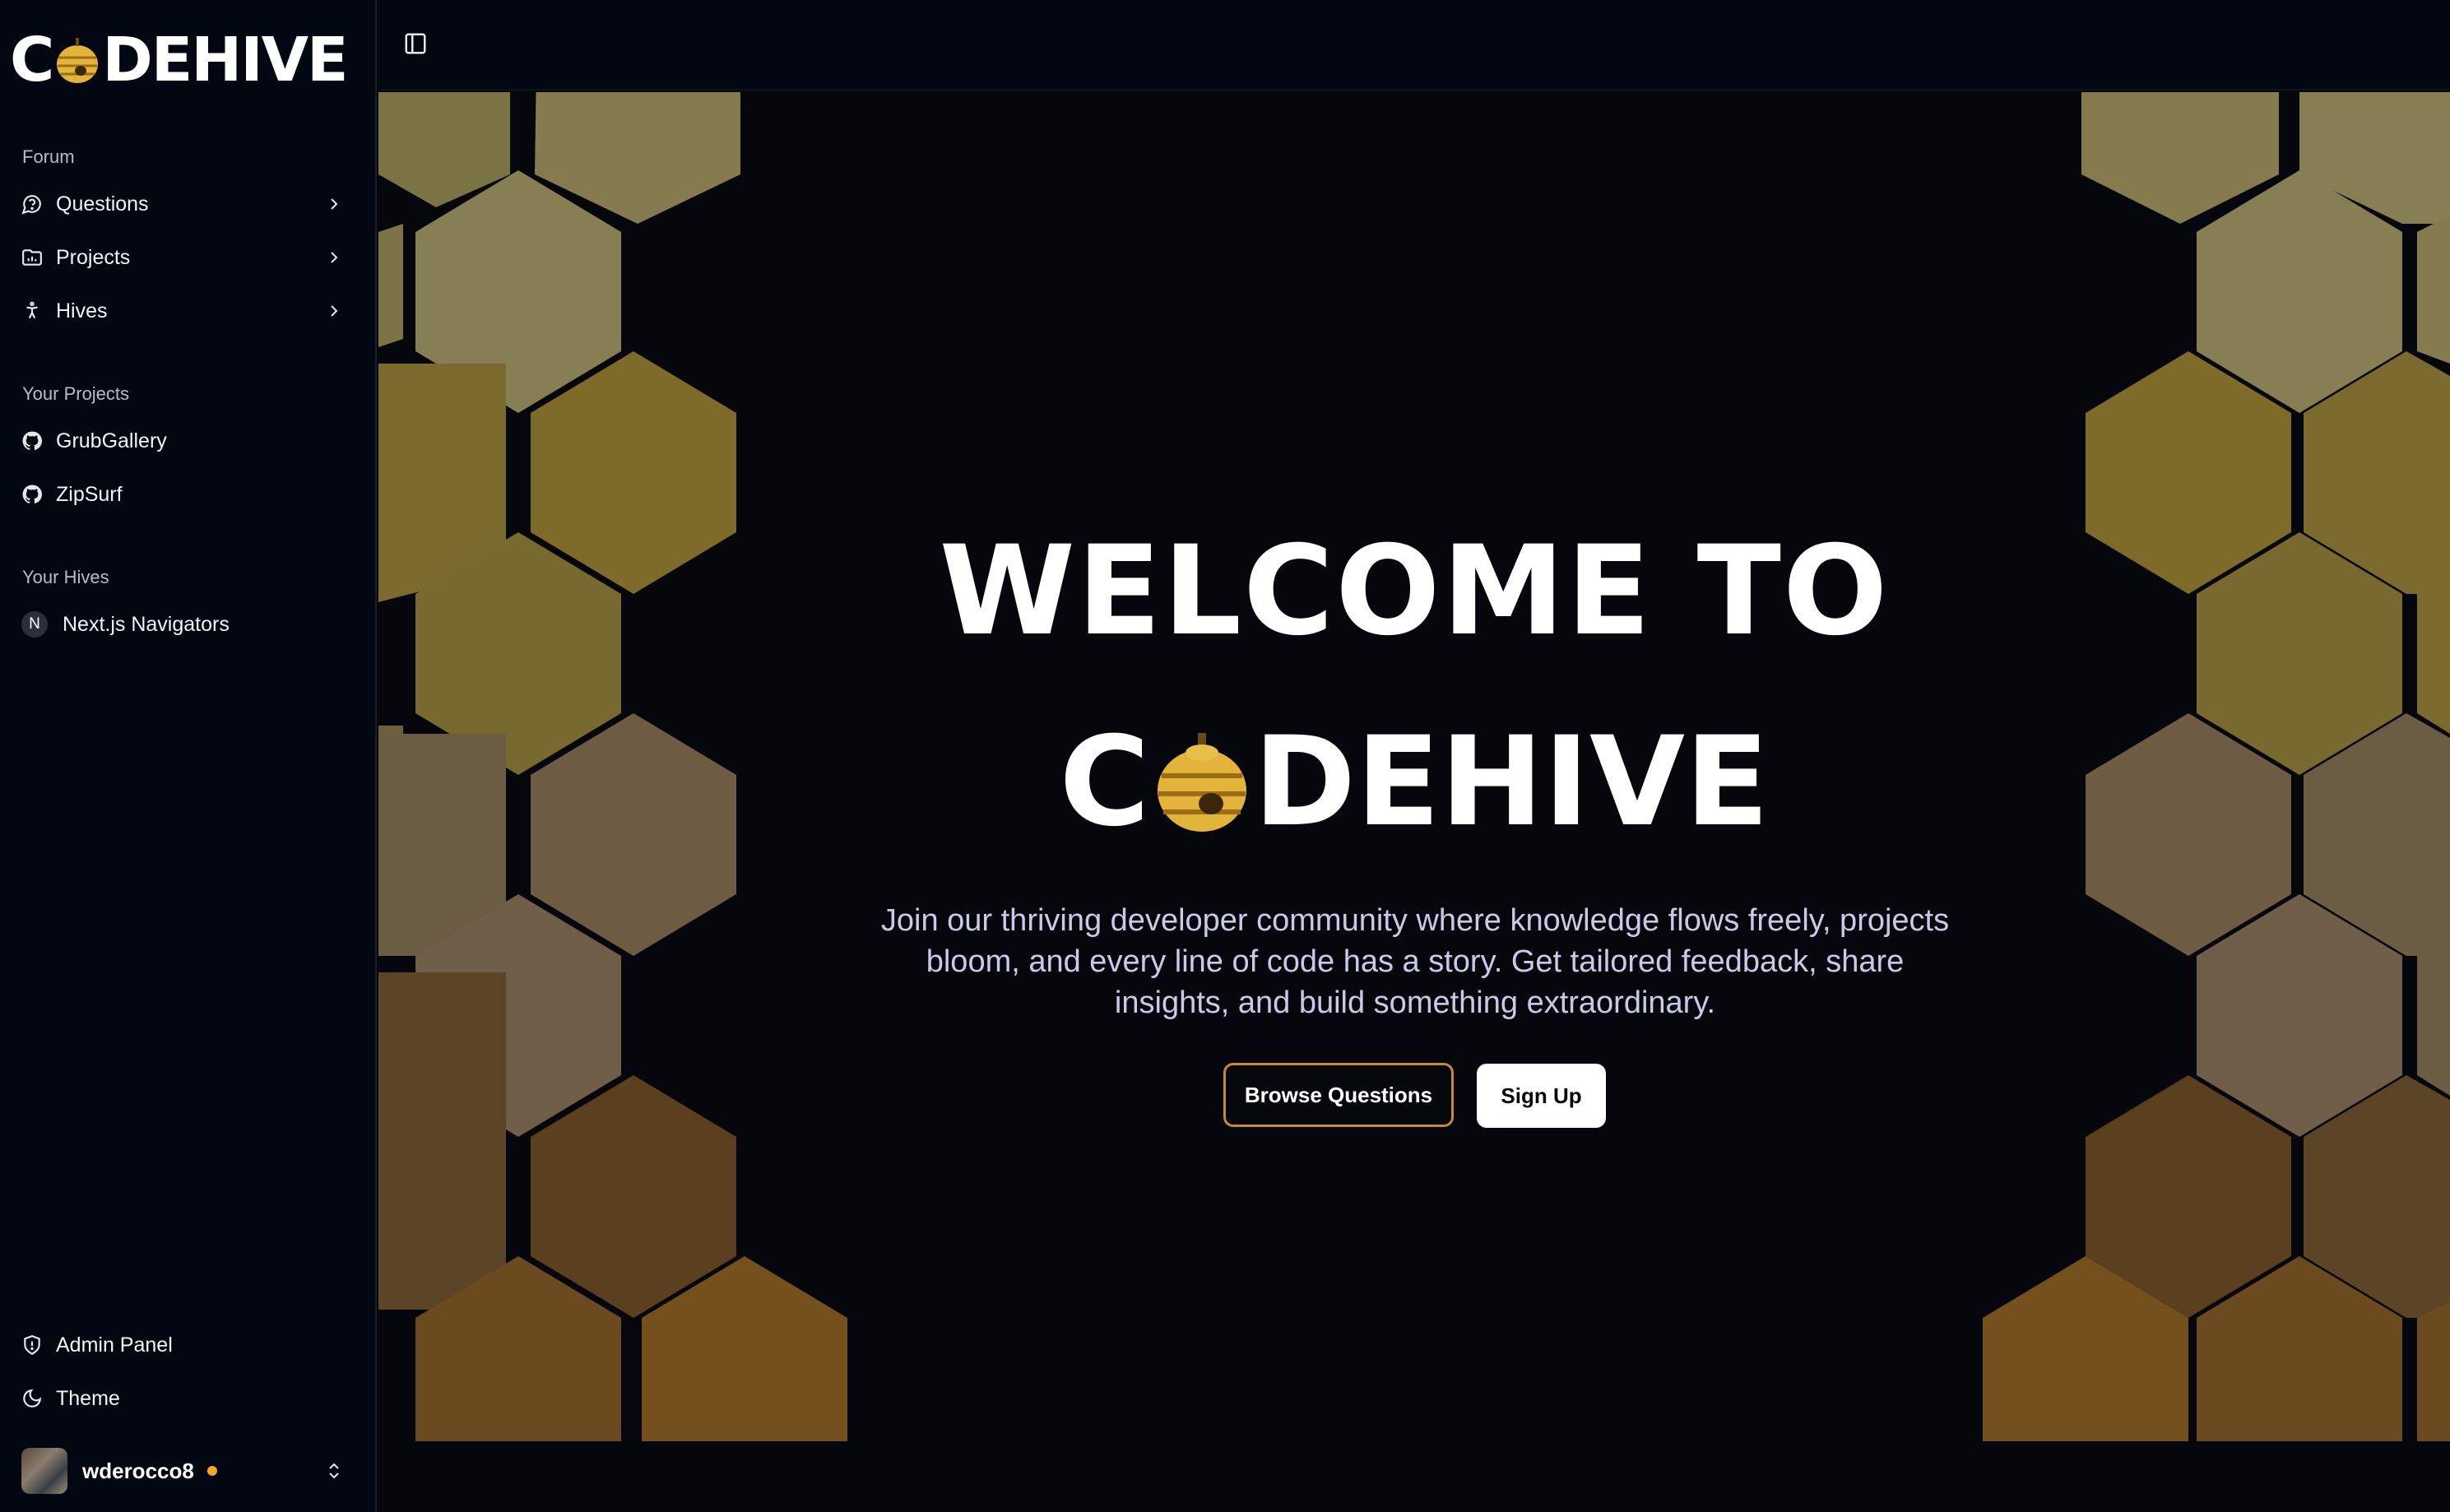 The image size is (2450, 1512). I want to click on hero-title-c: C, so click(1104, 782).